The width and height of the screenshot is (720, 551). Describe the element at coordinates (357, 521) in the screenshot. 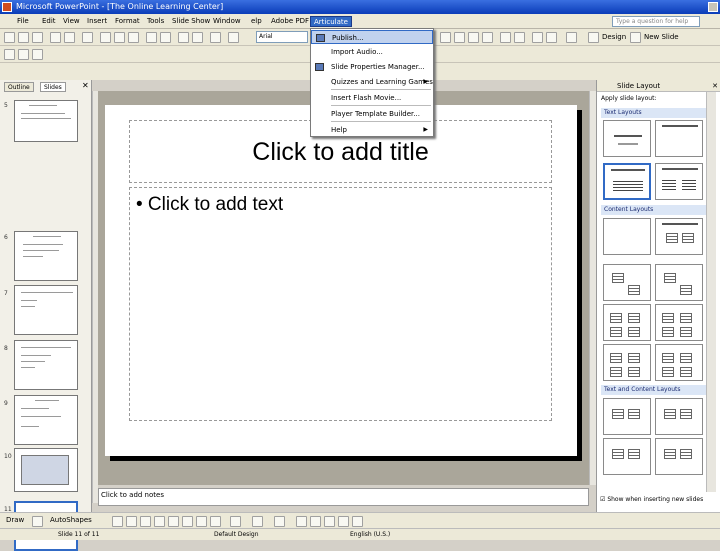

I see `3d-icon` at that location.